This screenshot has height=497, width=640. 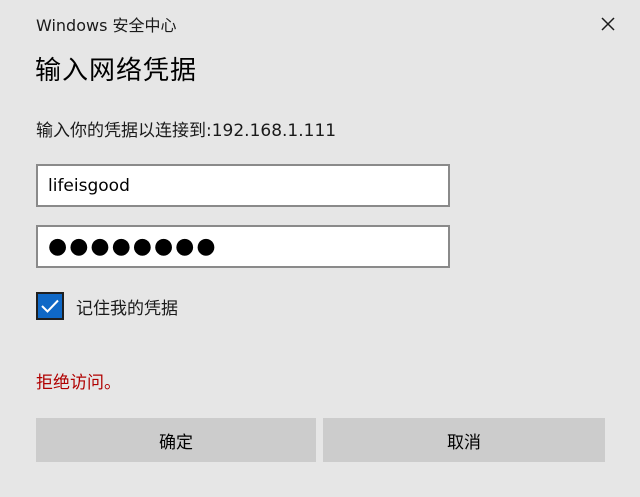 I want to click on ok-button: 确定, so click(x=176, y=440).